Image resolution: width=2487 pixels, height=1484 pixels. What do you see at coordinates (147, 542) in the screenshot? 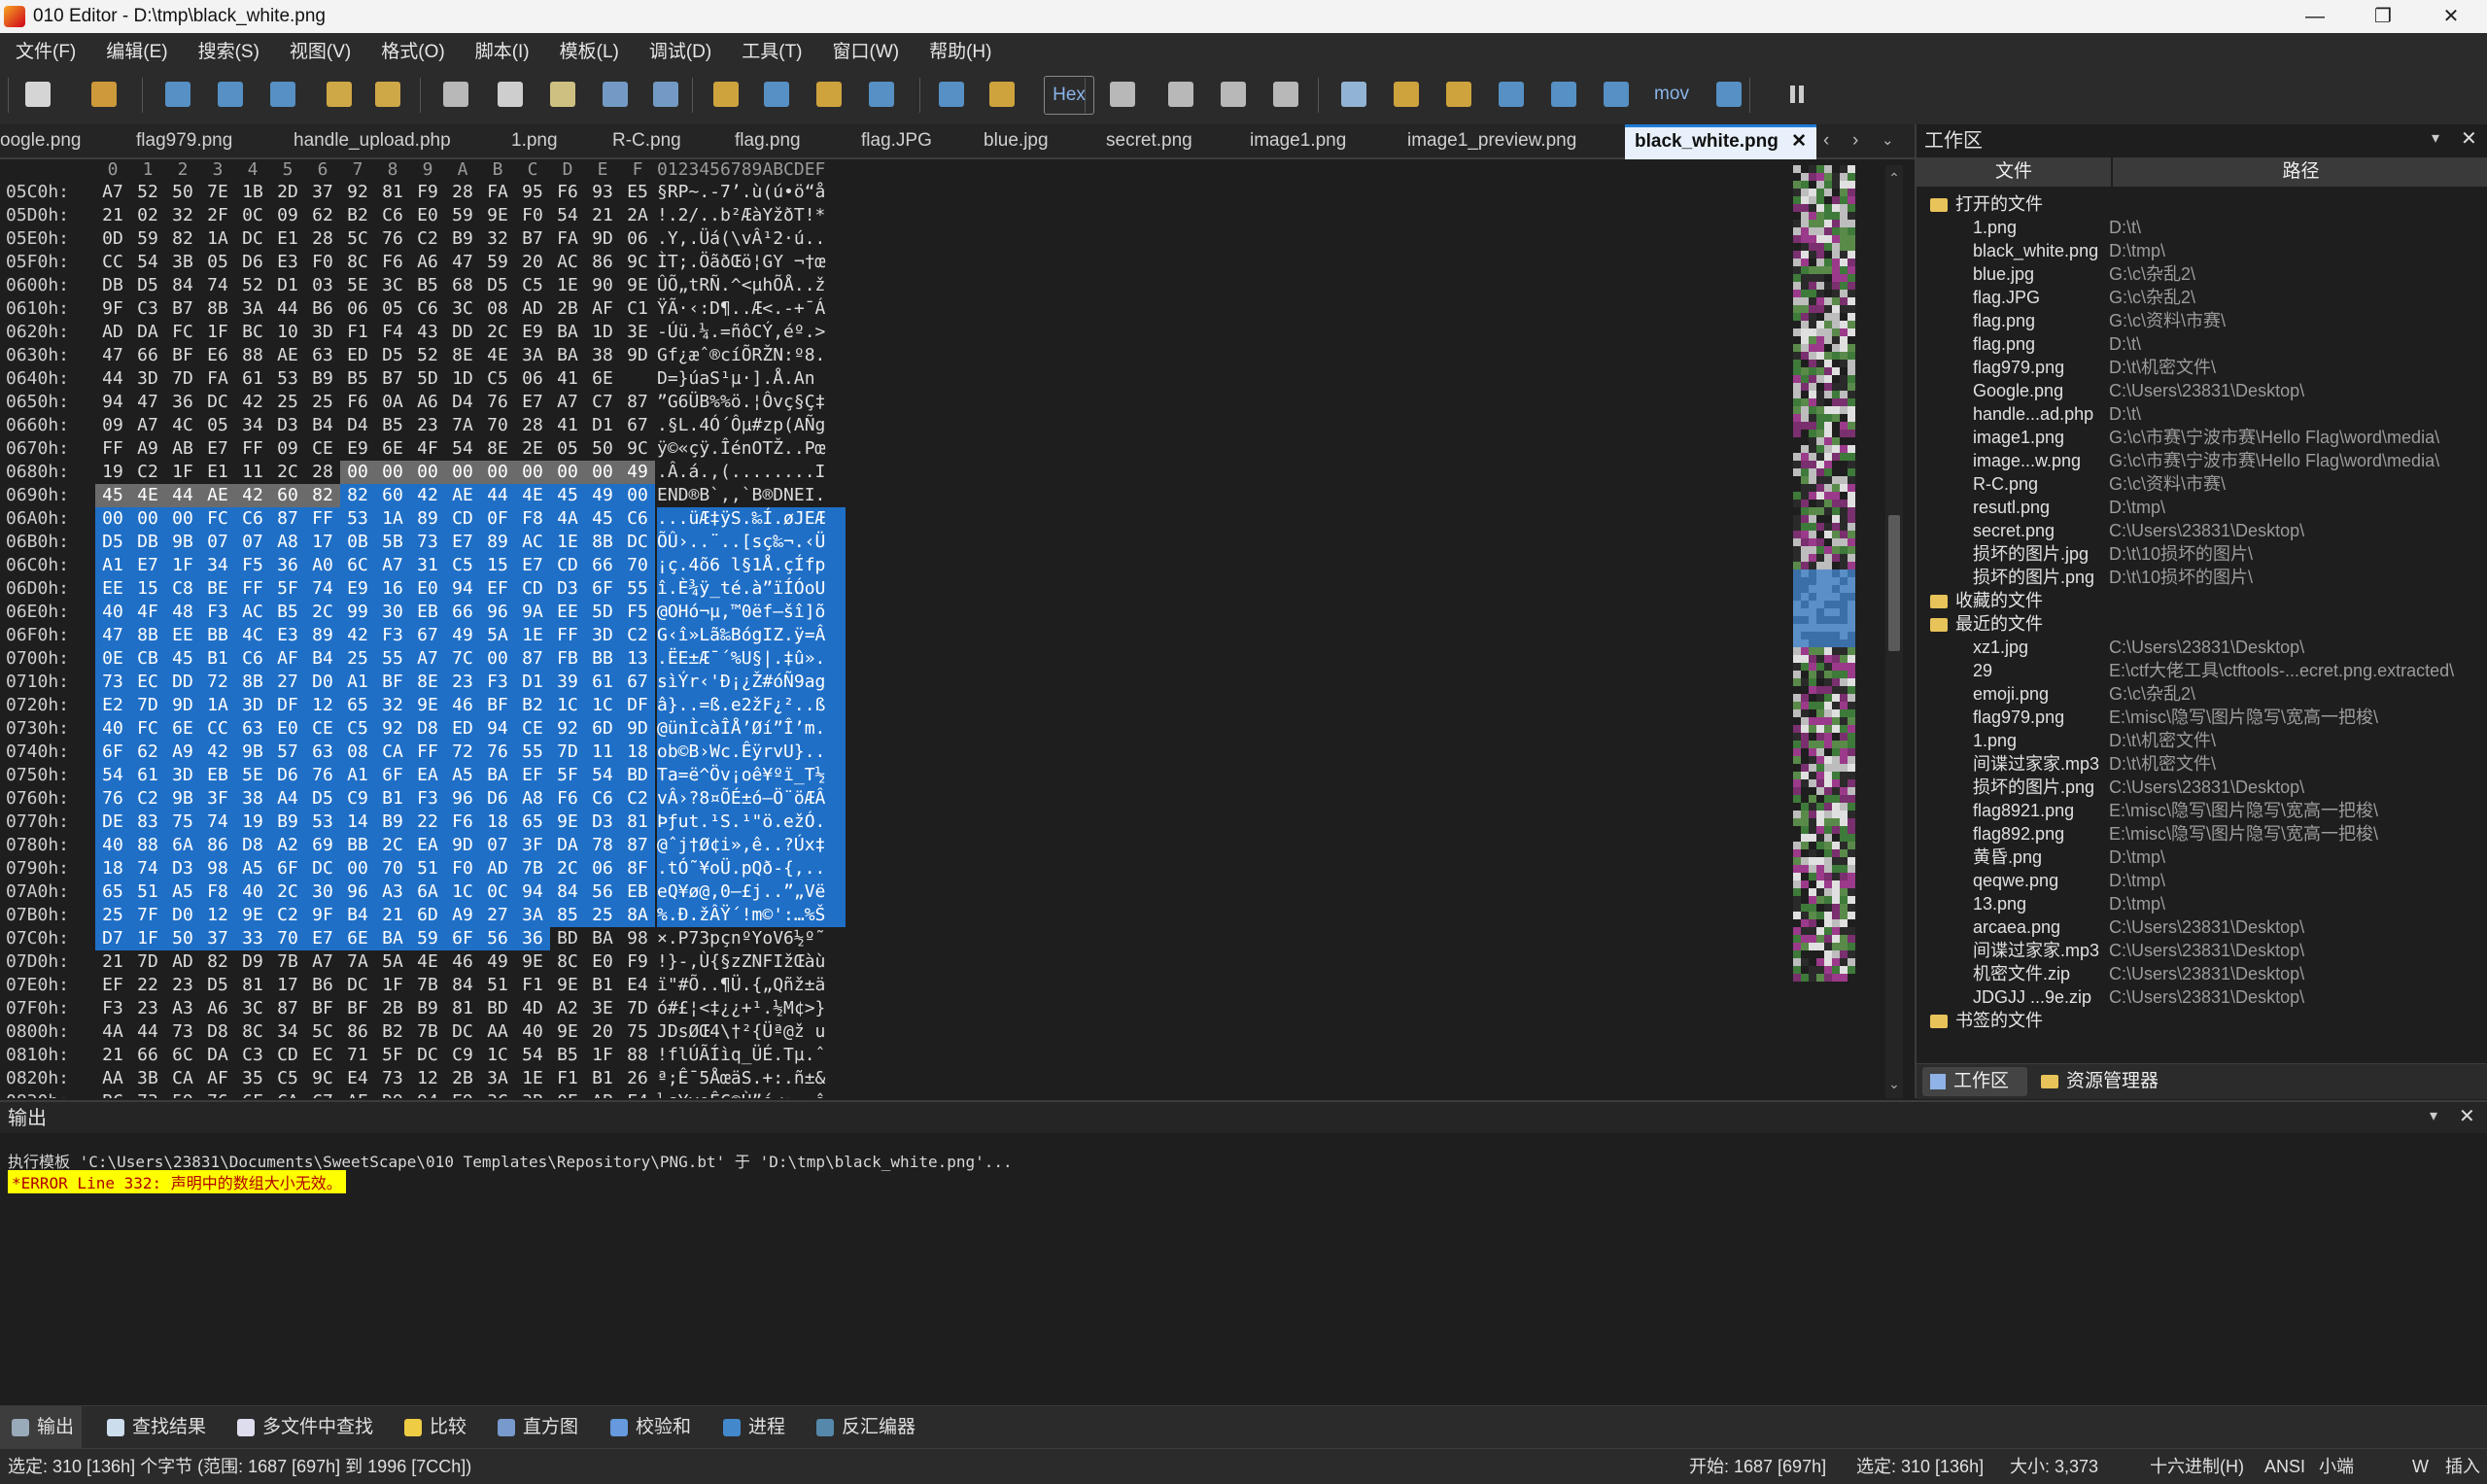
I see `hex-byte: DB` at bounding box center [147, 542].